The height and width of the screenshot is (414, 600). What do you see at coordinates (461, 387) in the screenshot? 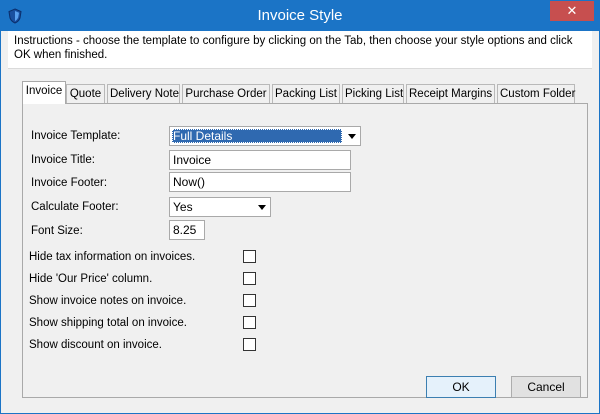
I see `ok-button: OK` at bounding box center [461, 387].